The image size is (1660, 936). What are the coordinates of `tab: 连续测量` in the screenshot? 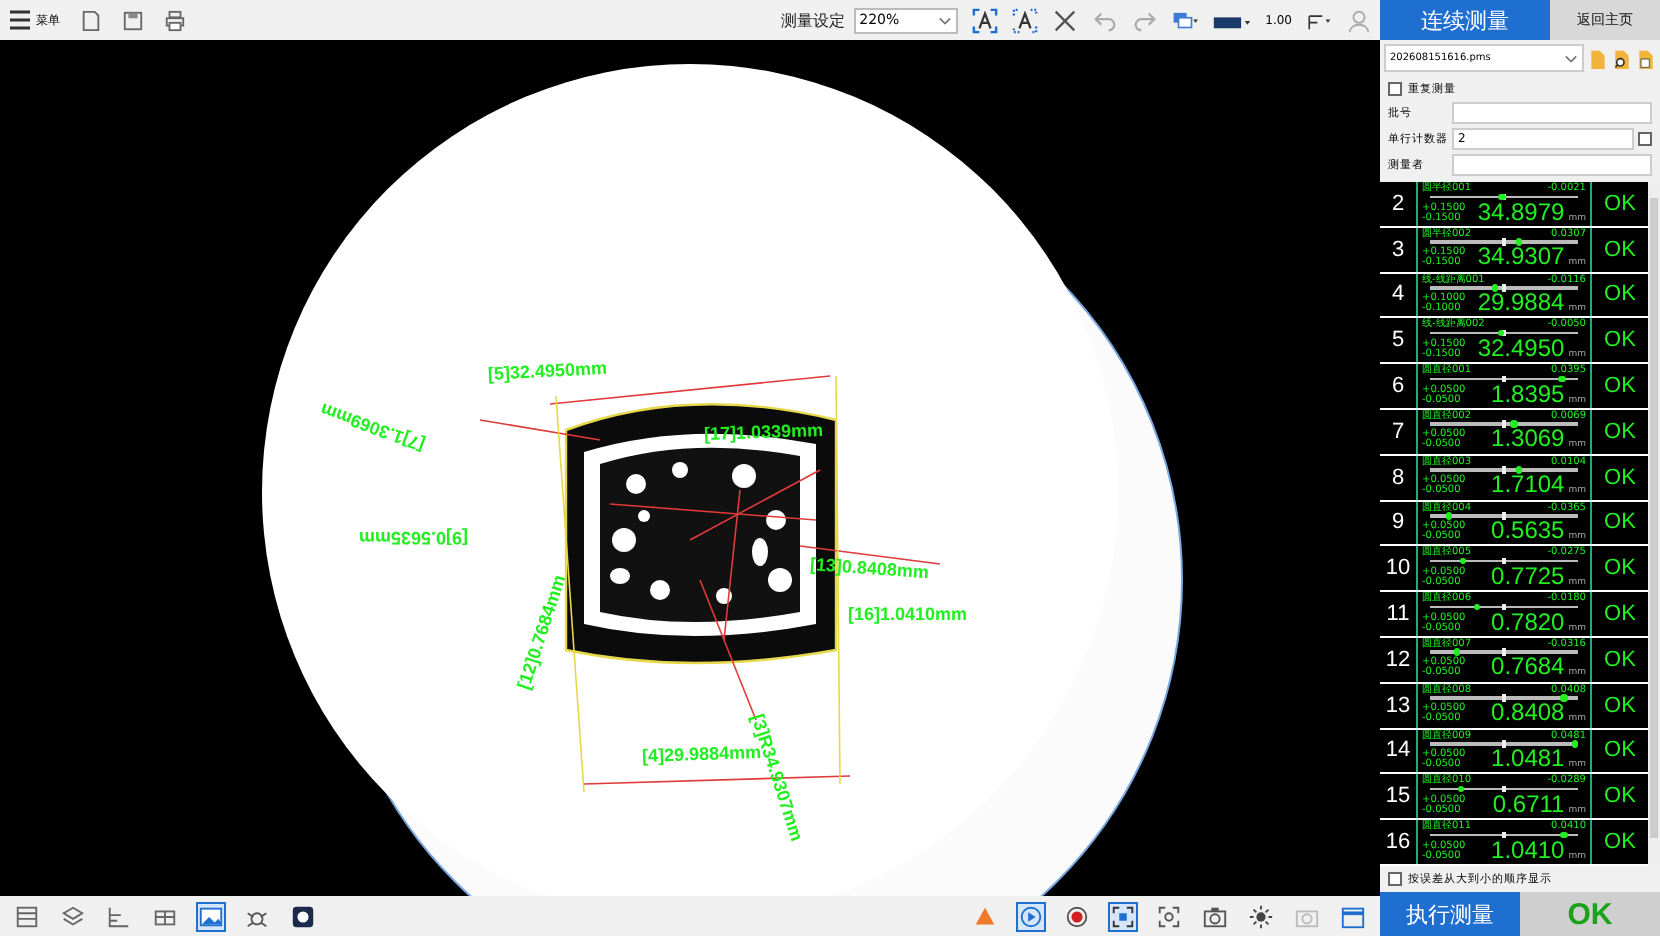 It's located at (1465, 20).